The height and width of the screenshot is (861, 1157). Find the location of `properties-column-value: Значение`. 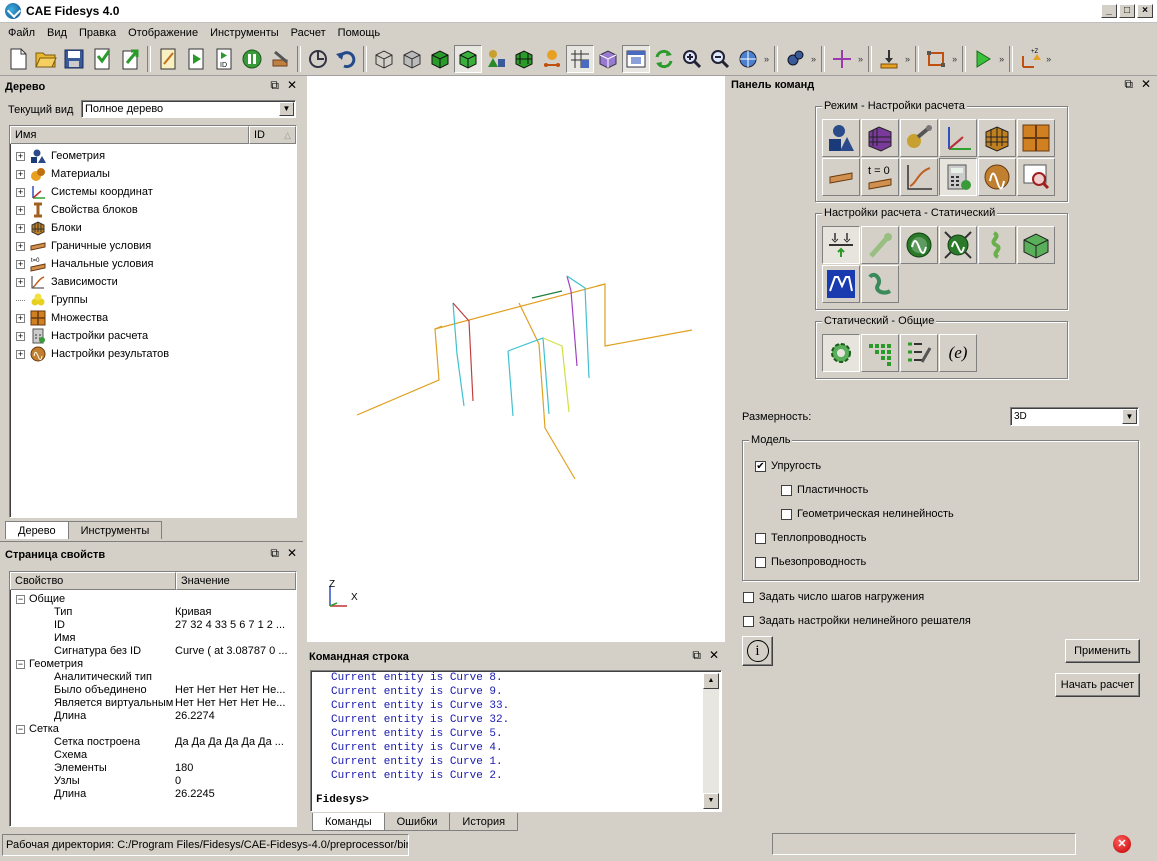

properties-column-value: Значение is located at coordinates (236, 581).